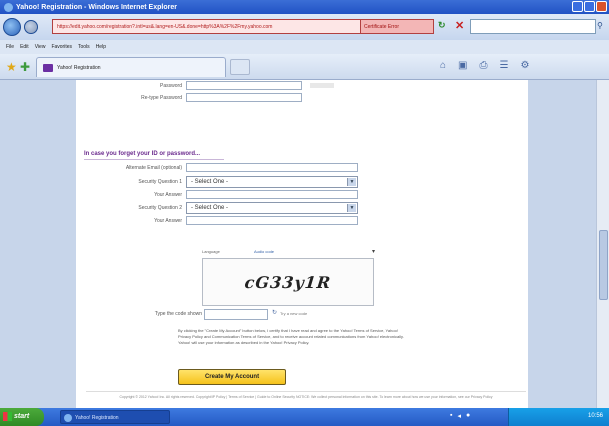 This screenshot has height=426, width=609. What do you see at coordinates (306, 391) in the screenshot?
I see `footer-divider` at bounding box center [306, 391].